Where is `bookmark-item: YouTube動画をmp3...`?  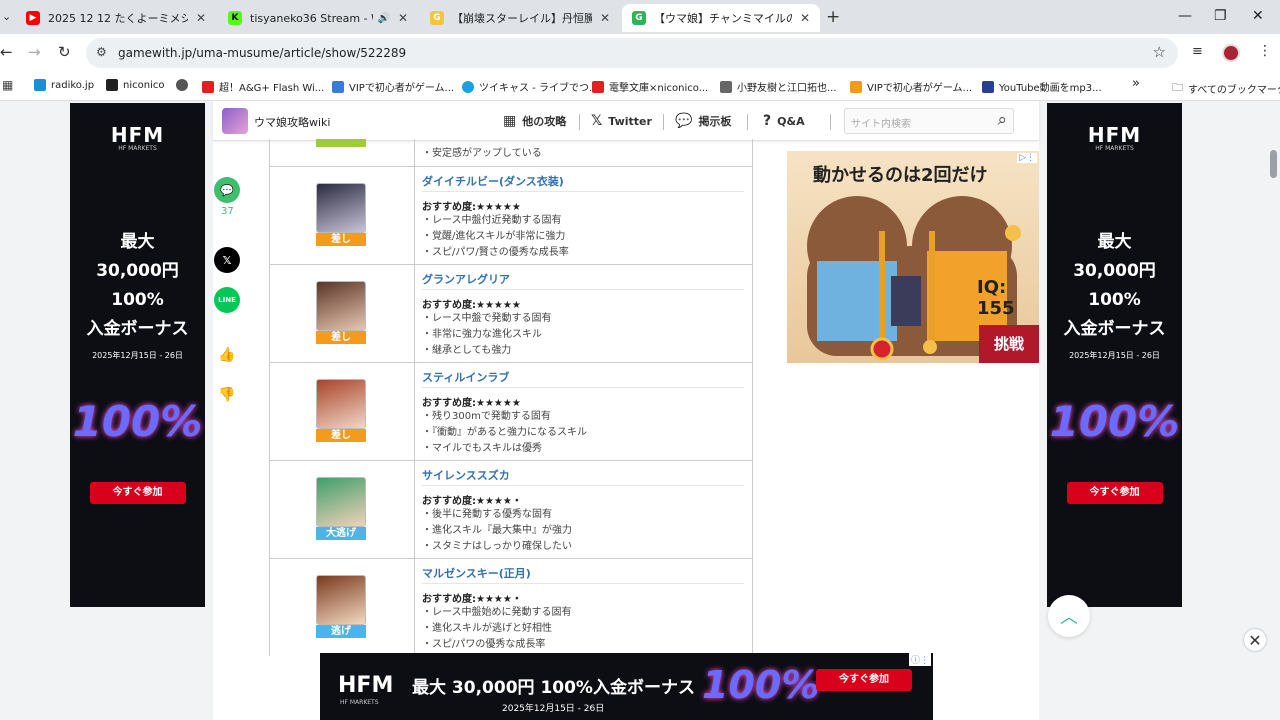 bookmark-item: YouTube動画をmp3... is located at coordinates (1042, 86).